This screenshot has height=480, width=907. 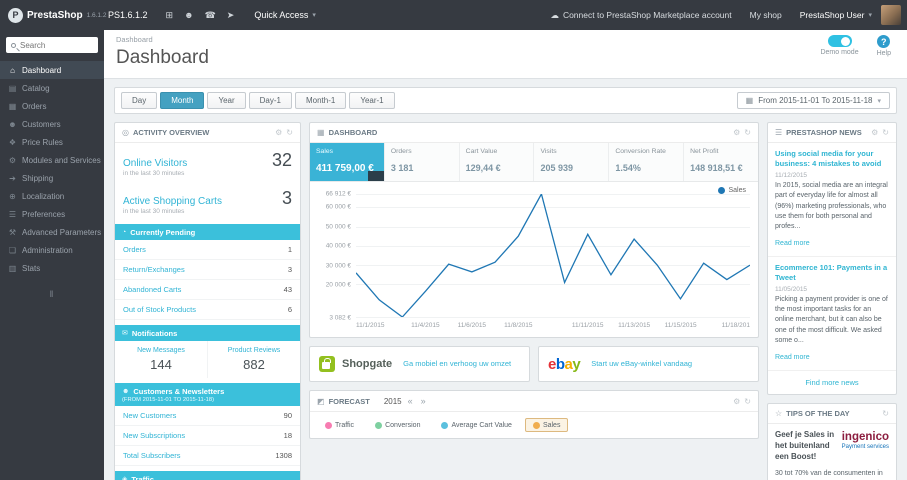 I want to click on filter-month-button: Month, so click(x=182, y=100).